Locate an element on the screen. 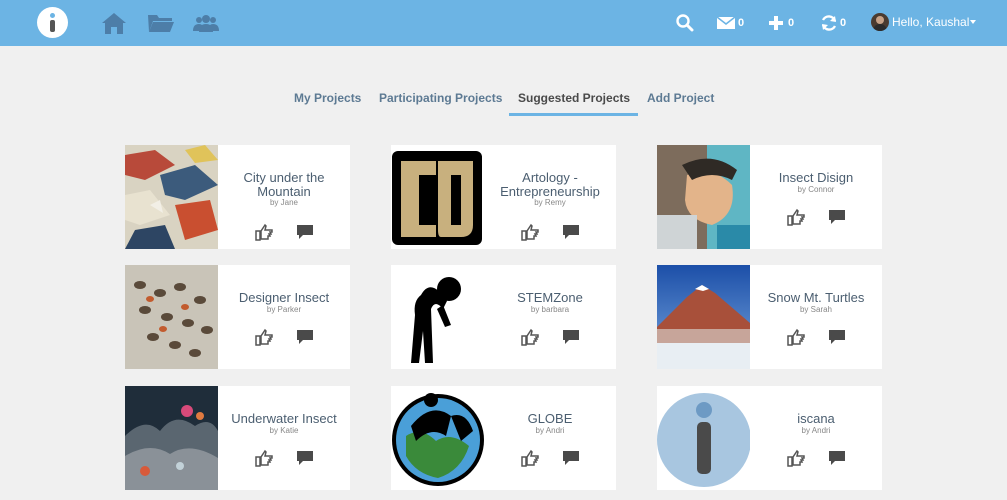  add-count: 0 is located at coordinates (791, 23).